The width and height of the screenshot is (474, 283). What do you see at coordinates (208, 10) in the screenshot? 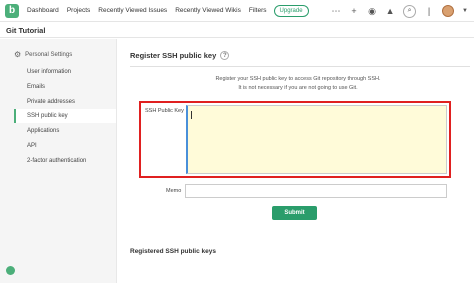
I see `nav-recent-wikis: Recently Viewed Wikis` at bounding box center [208, 10].